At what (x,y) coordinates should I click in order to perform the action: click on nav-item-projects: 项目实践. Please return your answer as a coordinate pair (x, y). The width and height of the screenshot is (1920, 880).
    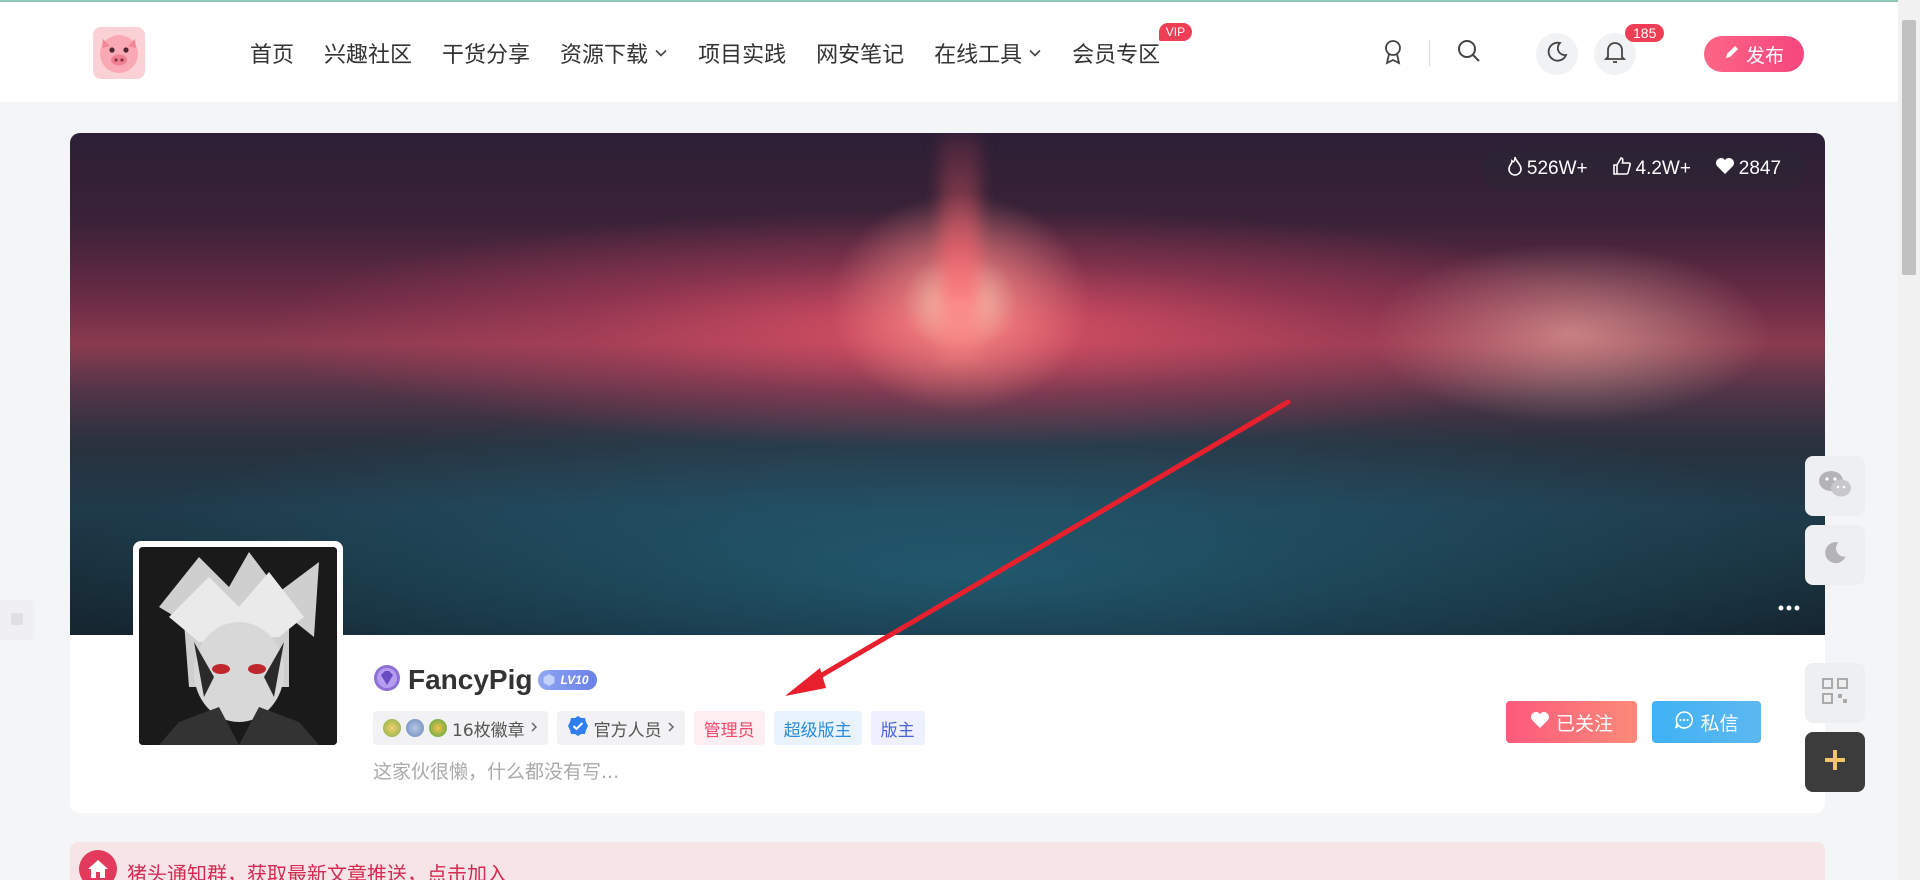
    Looking at the image, I should click on (742, 53).